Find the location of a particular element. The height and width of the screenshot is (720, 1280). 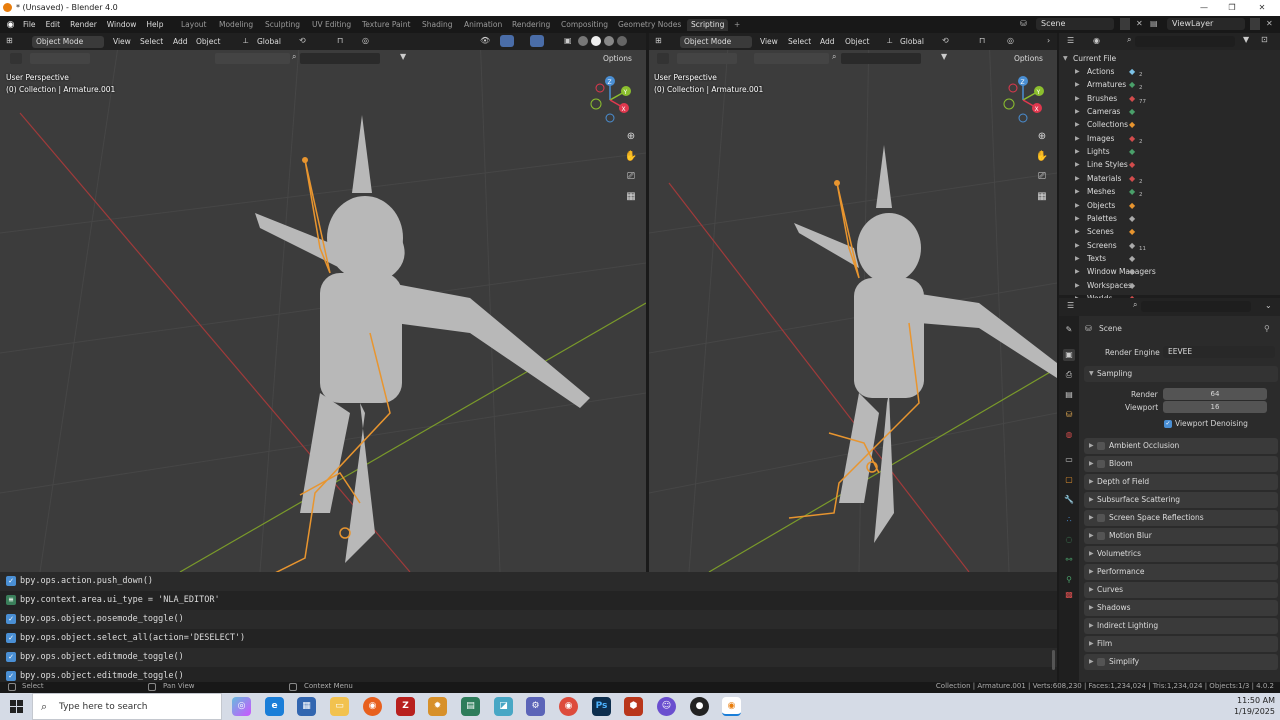

options-menu: Options is located at coordinates (1028, 58).